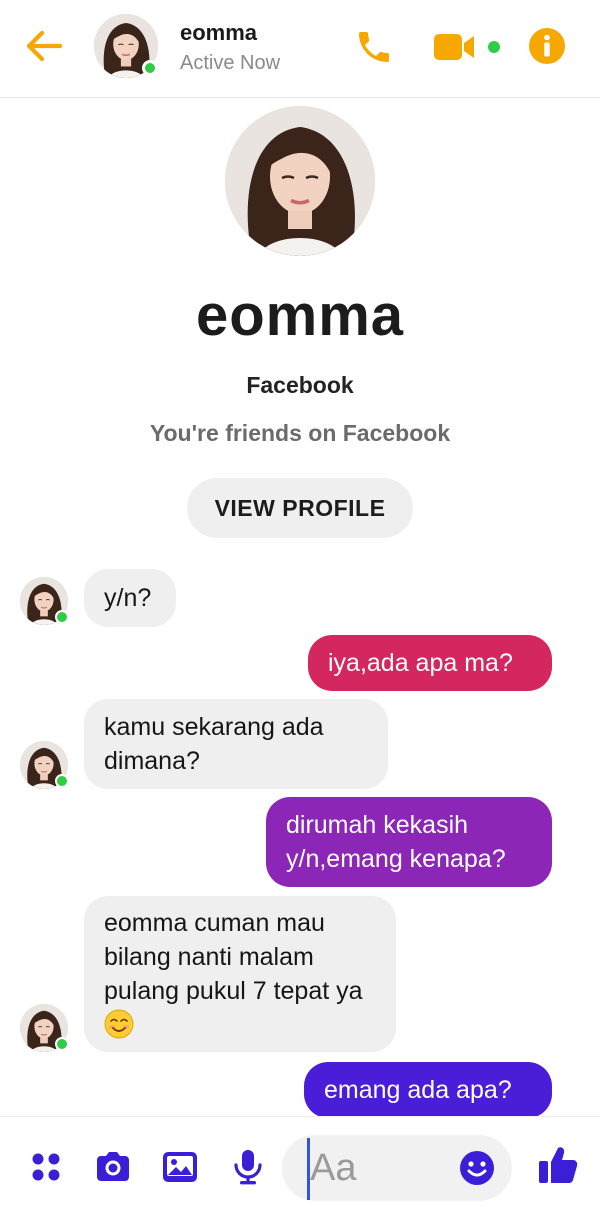 This screenshot has width=600, height=1207. I want to click on four-dots-icon, so click(46, 1167).